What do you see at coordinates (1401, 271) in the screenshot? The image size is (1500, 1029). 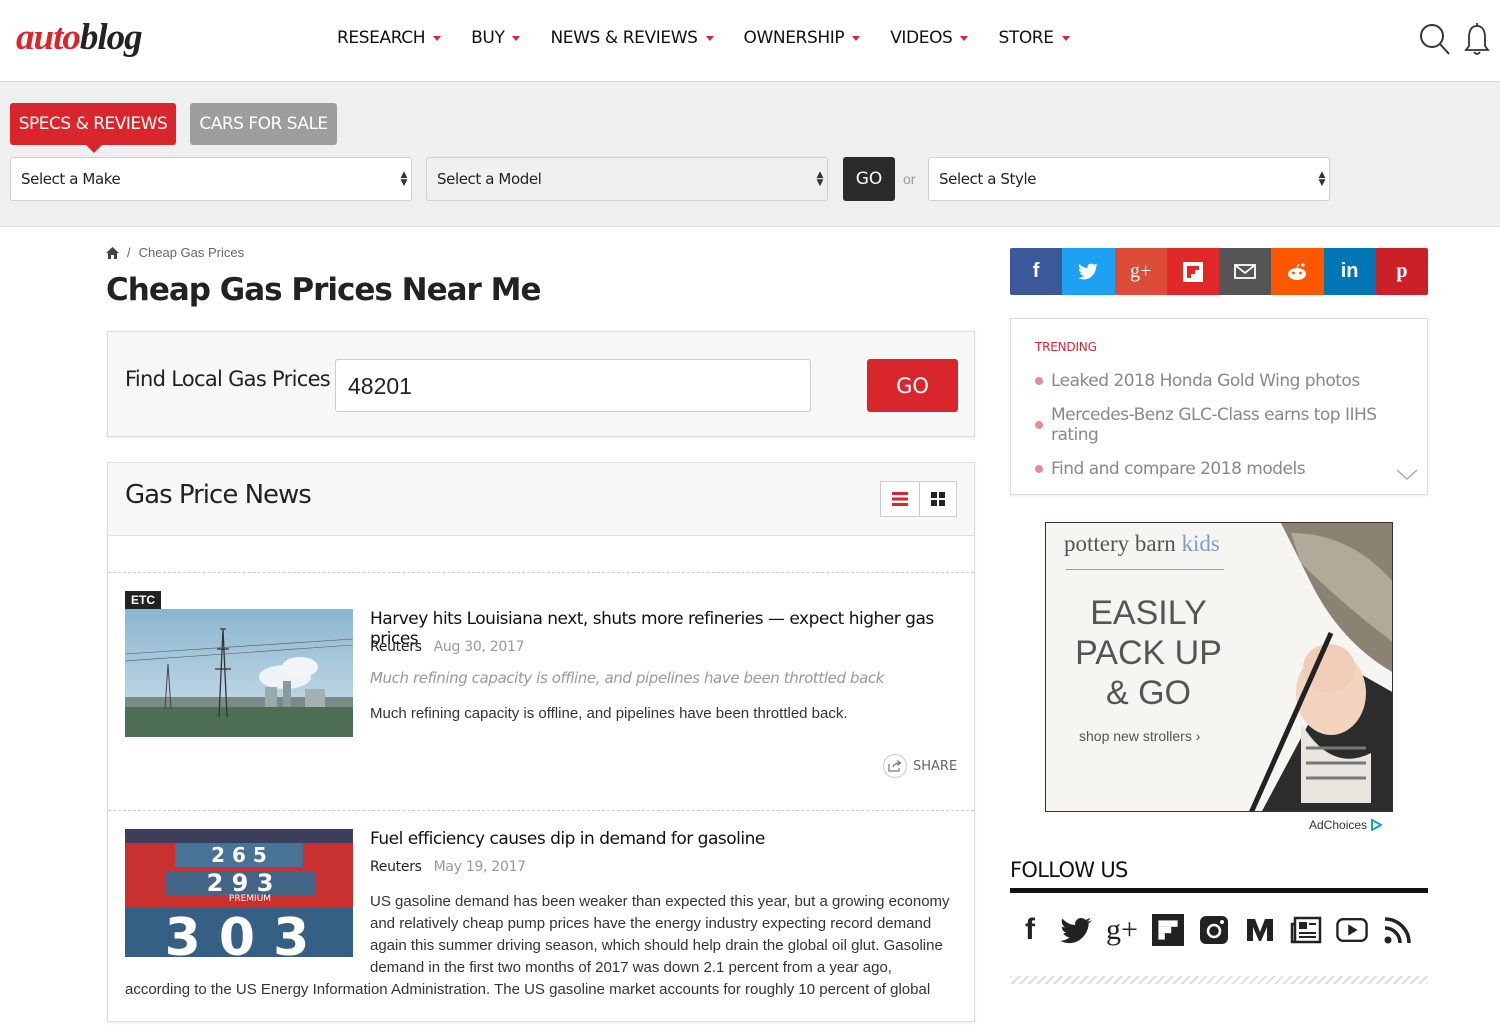 I see `pinterest-icon: p` at bounding box center [1401, 271].